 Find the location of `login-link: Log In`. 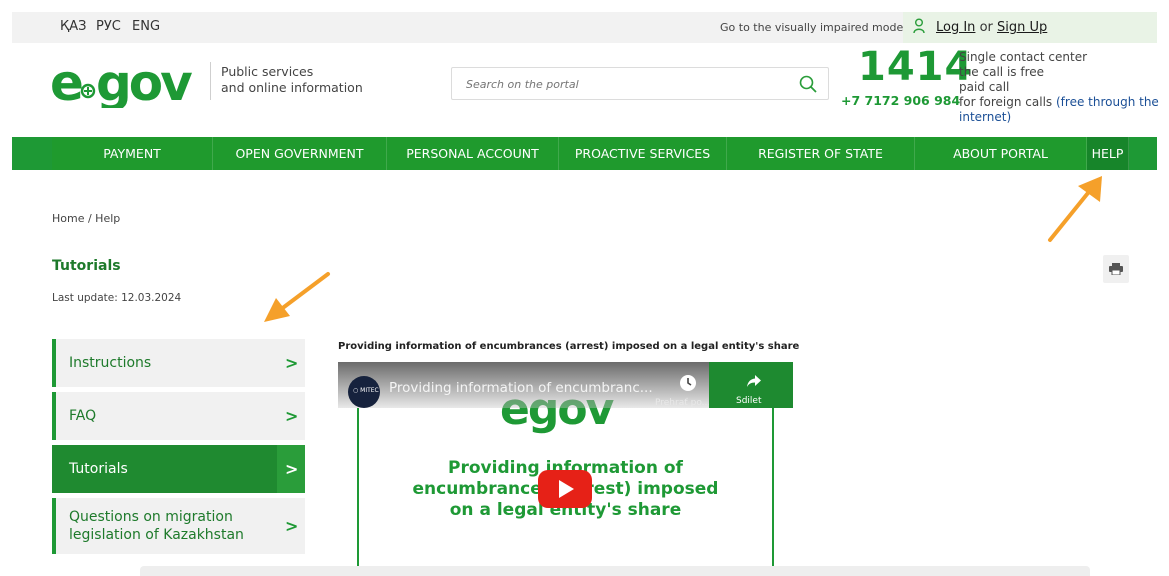

login-link: Log In is located at coordinates (955, 27).